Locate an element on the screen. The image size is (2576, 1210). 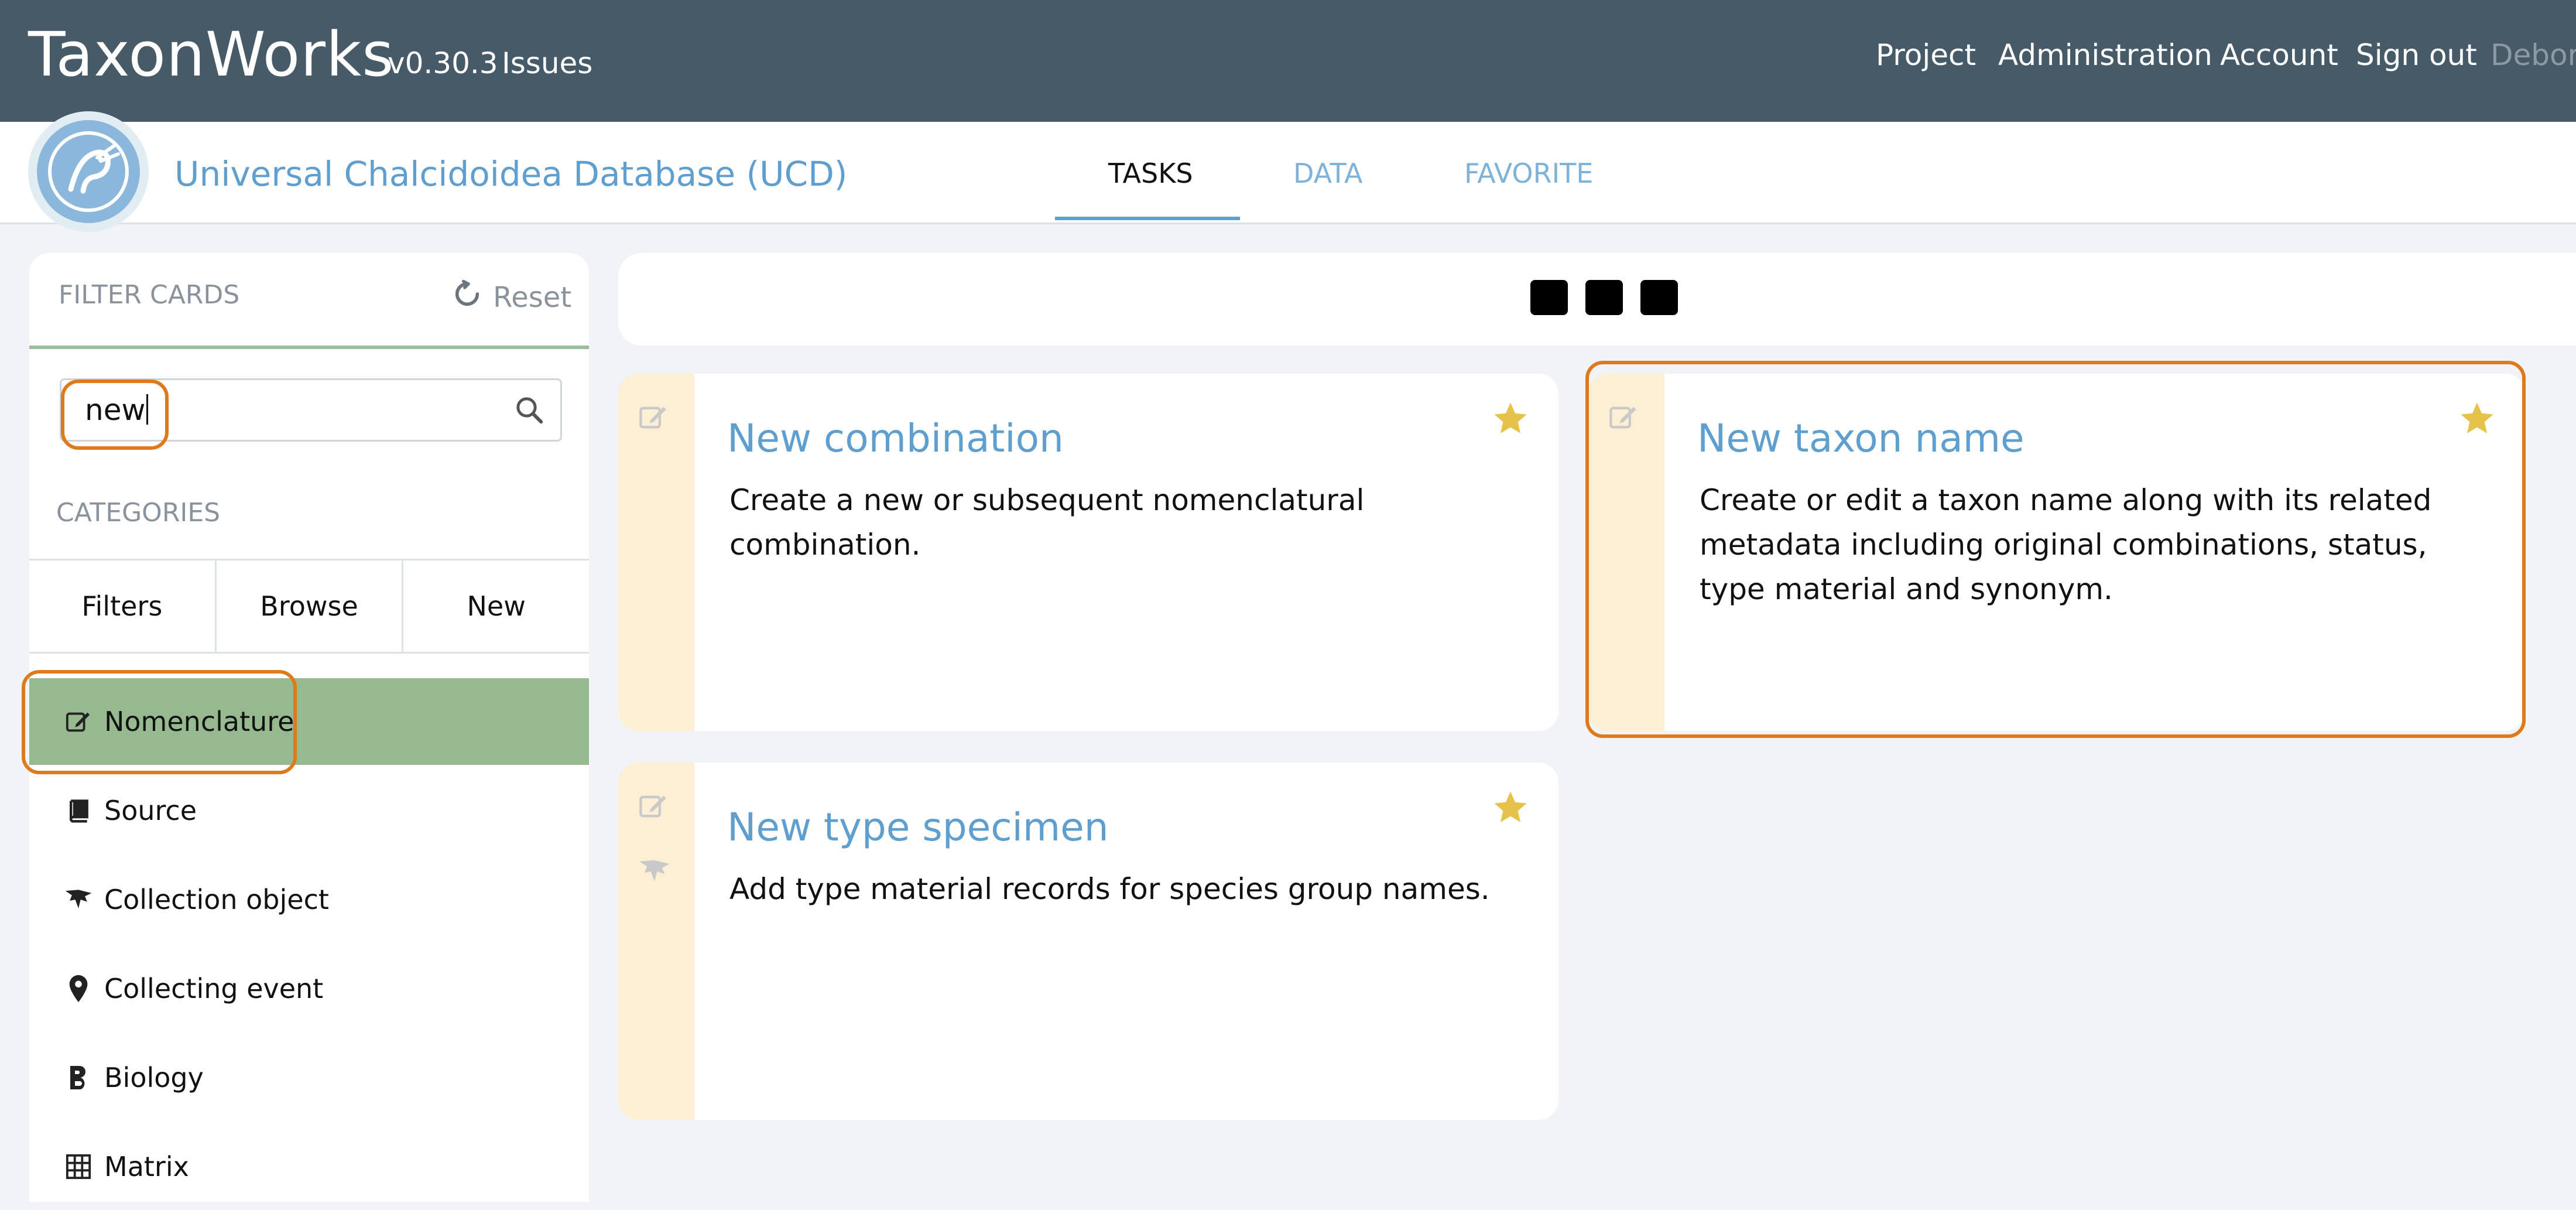
app-version: v0.30.3 is located at coordinates (443, 63).